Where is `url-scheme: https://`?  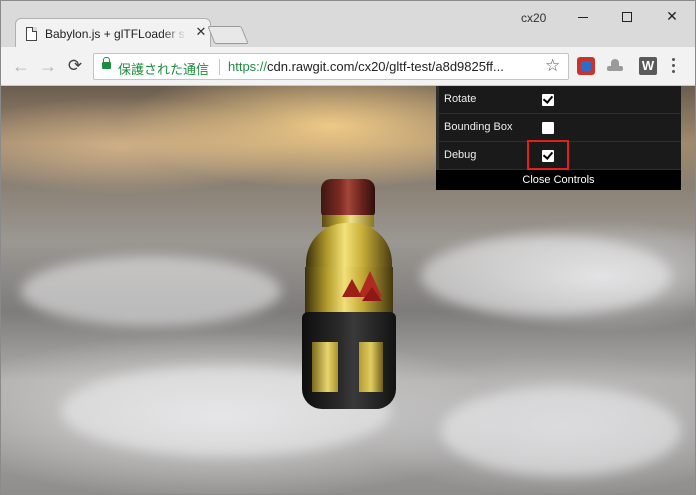
url-scheme: https:// is located at coordinates (248, 66).